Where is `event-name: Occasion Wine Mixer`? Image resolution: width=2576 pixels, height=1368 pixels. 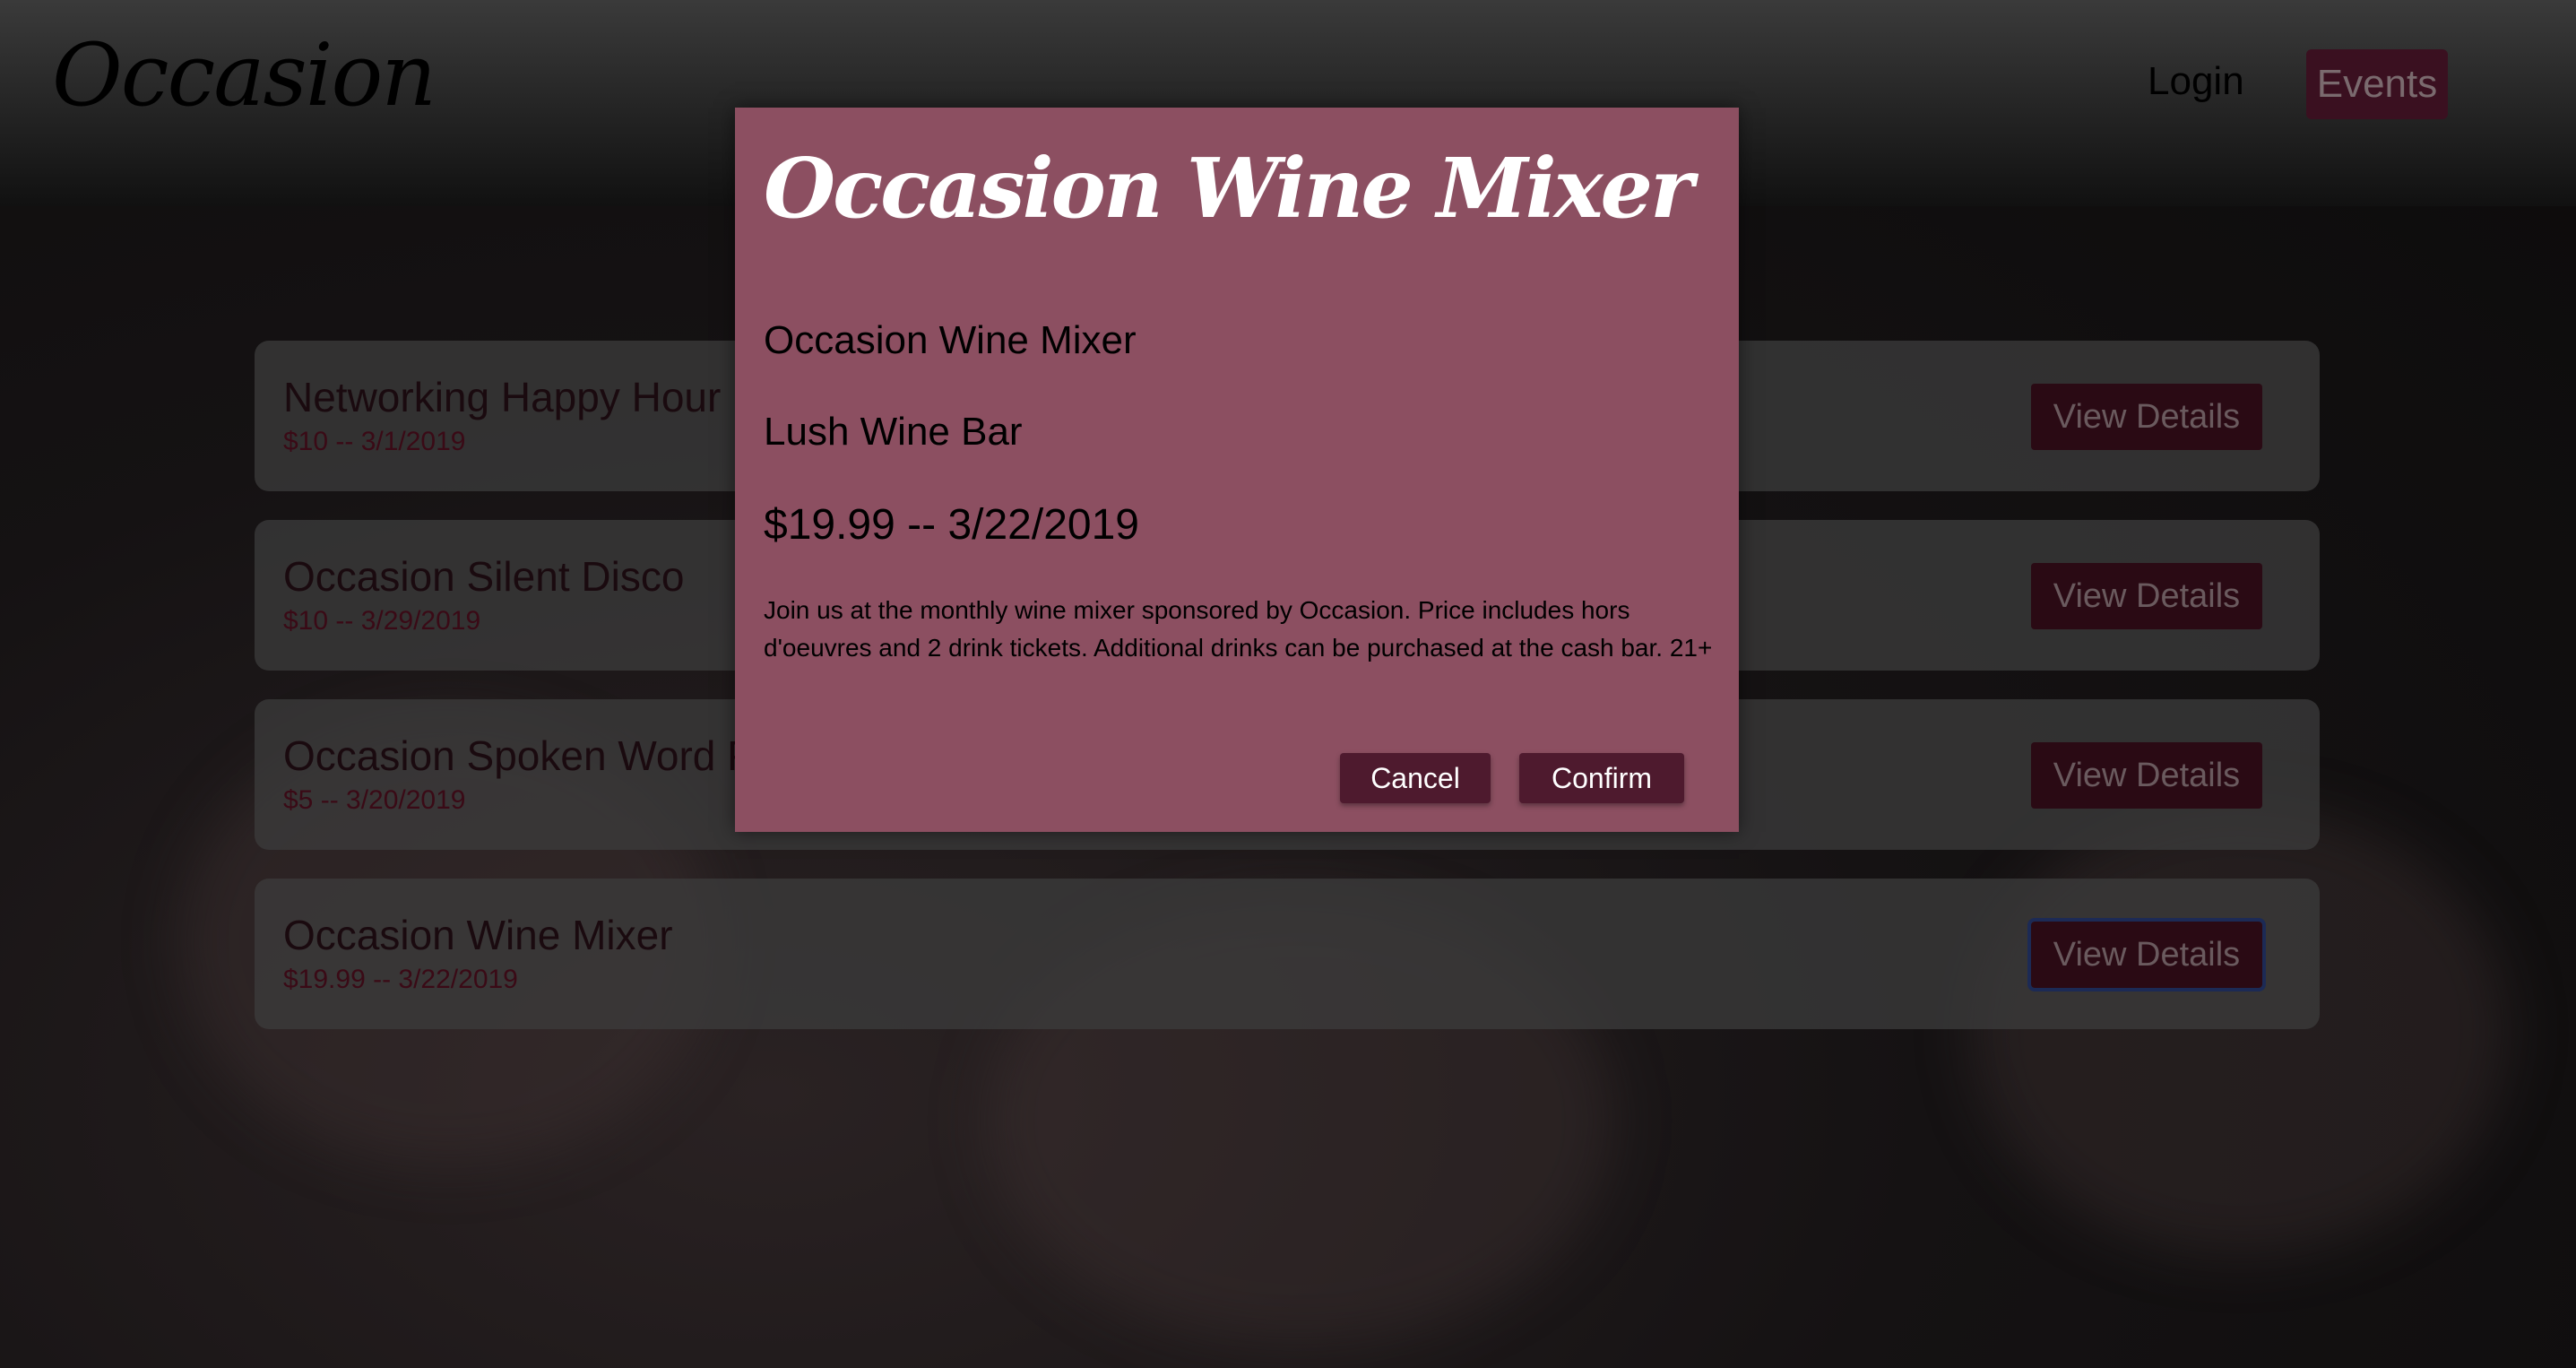 event-name: Occasion Wine Mixer is located at coordinates (478, 935).